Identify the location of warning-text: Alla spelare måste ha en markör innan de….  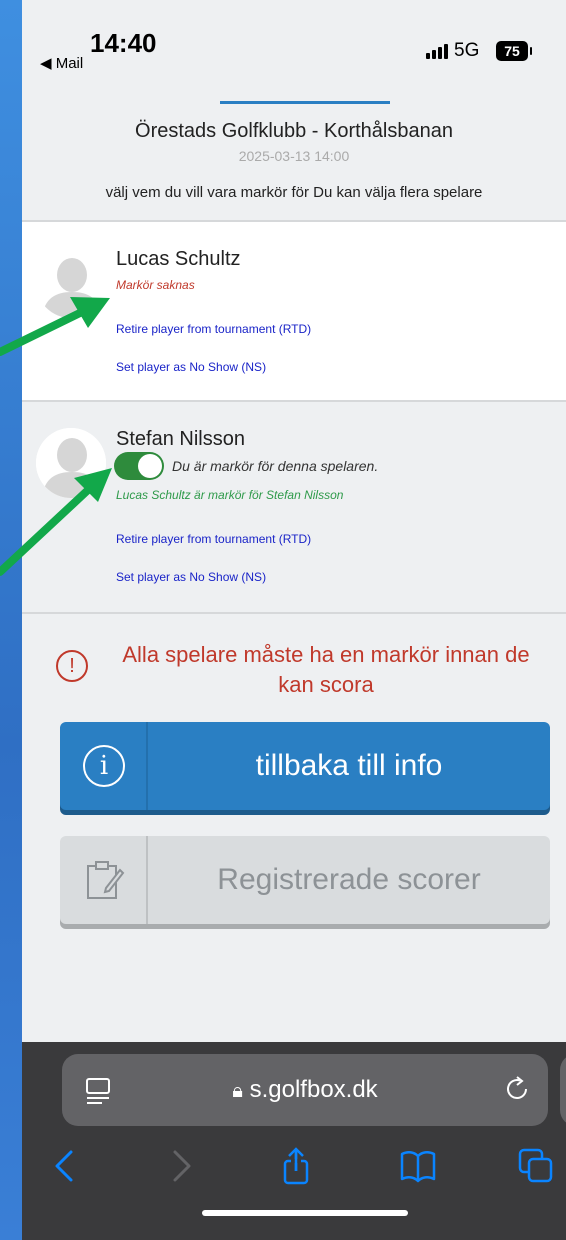
(326, 669).